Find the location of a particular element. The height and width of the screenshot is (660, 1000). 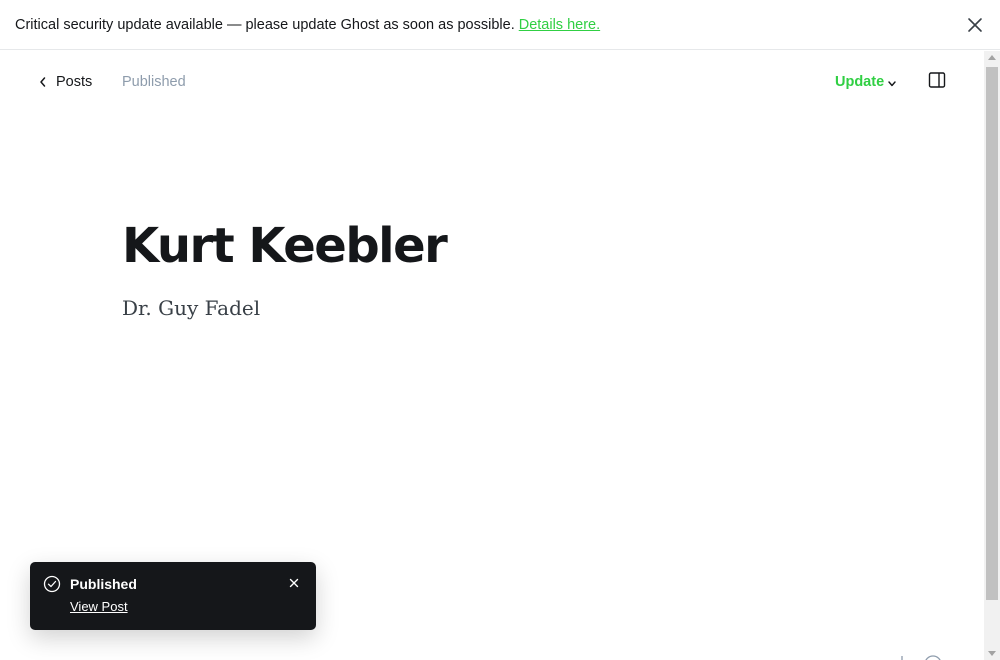

view-post-link: View Post is located at coordinates (99, 606).